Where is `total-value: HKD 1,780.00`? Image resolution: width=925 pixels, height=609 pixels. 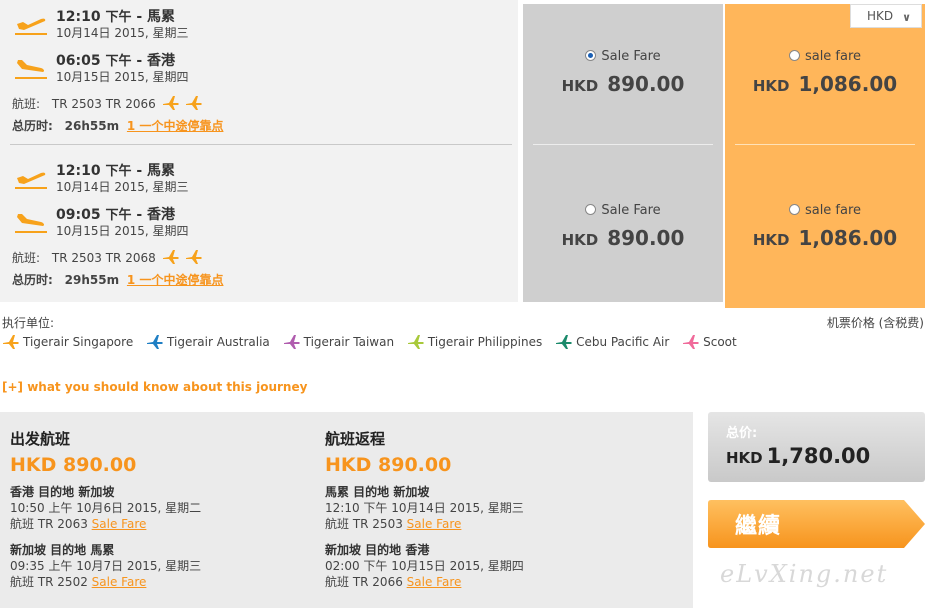 total-value: HKD 1,780.00 is located at coordinates (798, 456).